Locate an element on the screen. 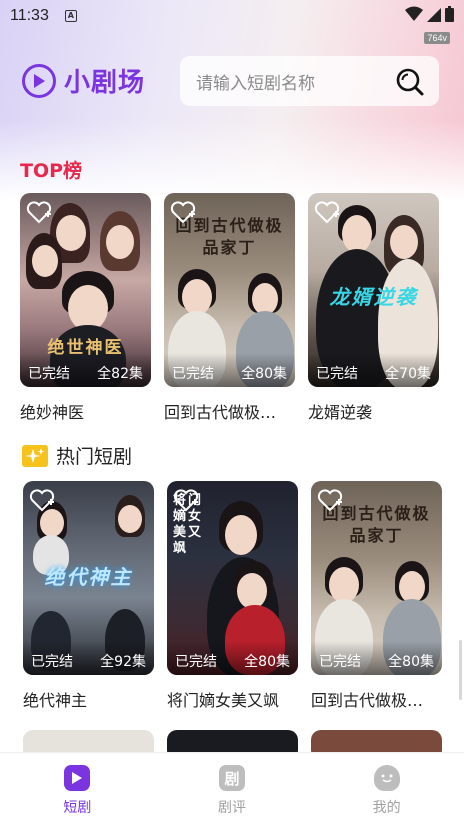 This screenshot has height=824, width=464. search-box: 请输入短剧名称 is located at coordinates (309, 81).